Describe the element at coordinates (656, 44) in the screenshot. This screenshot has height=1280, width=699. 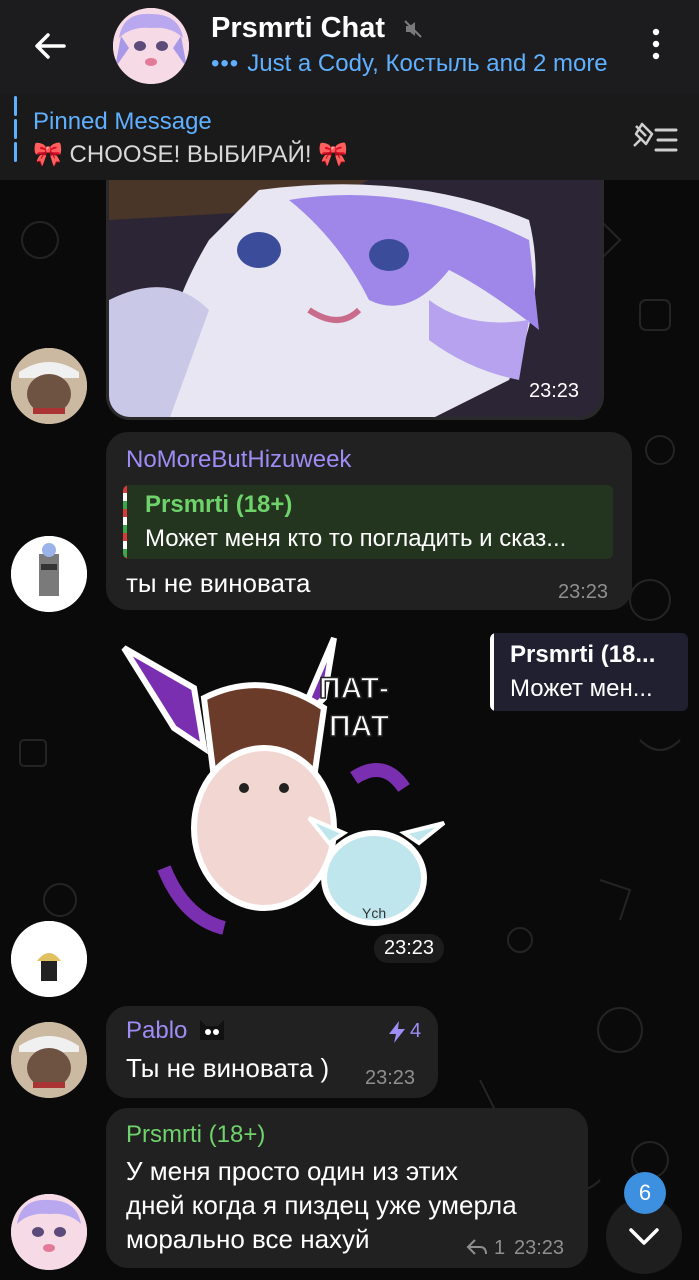
I see `more-vert-icon` at that location.